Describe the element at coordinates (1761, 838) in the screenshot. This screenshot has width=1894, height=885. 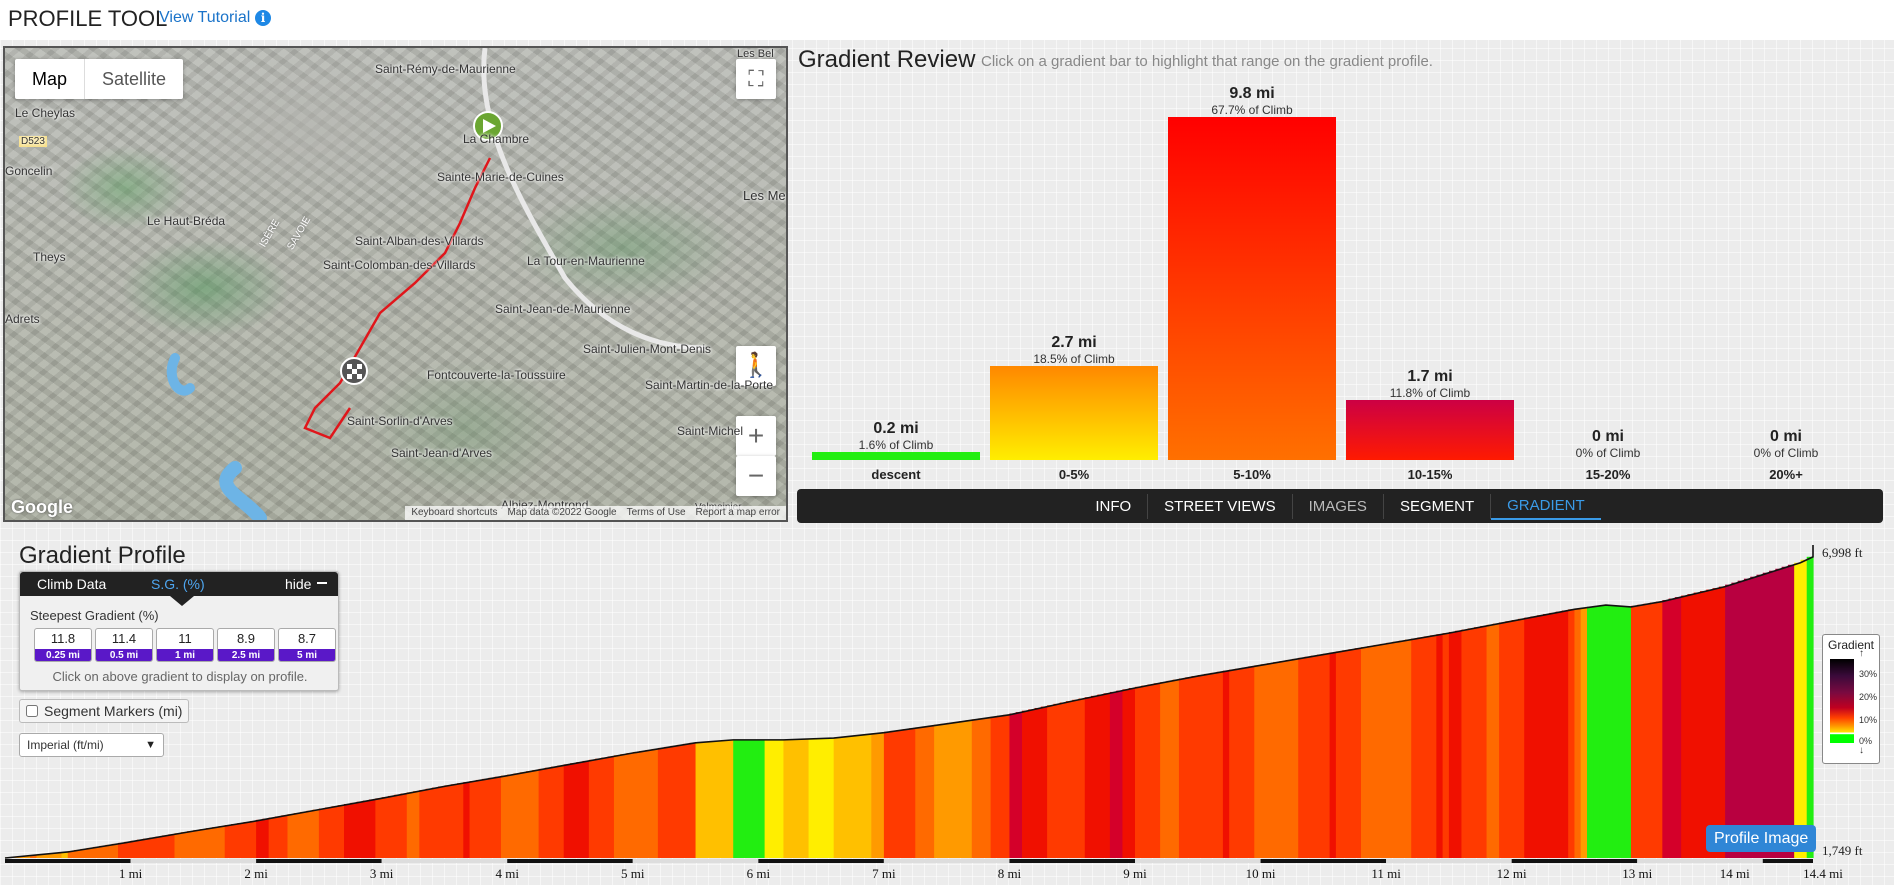
I see `profile-image-button: Profile Image` at that location.